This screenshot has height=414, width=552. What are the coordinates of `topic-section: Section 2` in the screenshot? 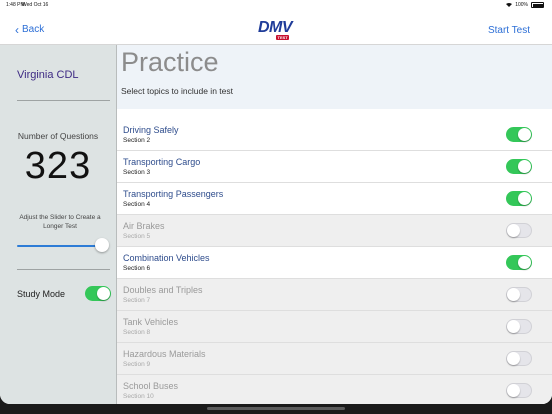 It's located at (137, 140).